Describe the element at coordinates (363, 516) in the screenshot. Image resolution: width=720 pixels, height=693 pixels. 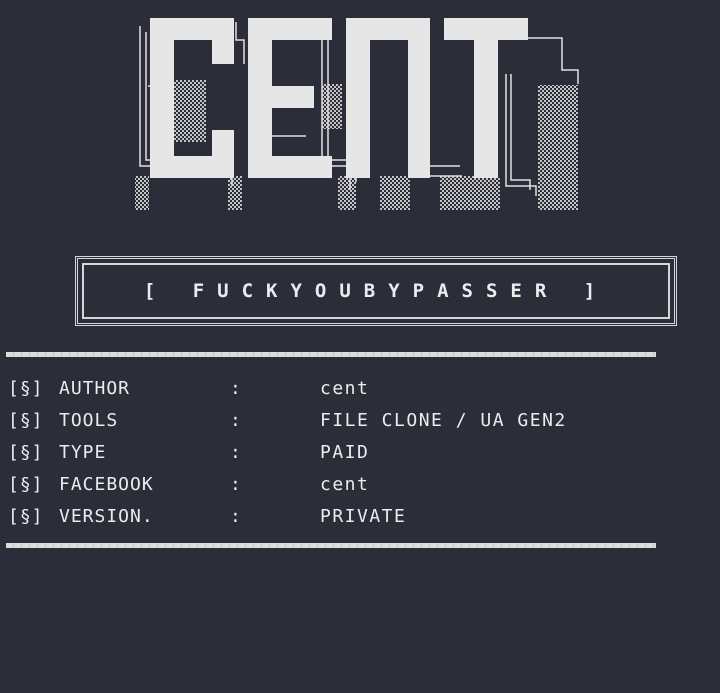
I see `row-value: PRIVATE` at that location.